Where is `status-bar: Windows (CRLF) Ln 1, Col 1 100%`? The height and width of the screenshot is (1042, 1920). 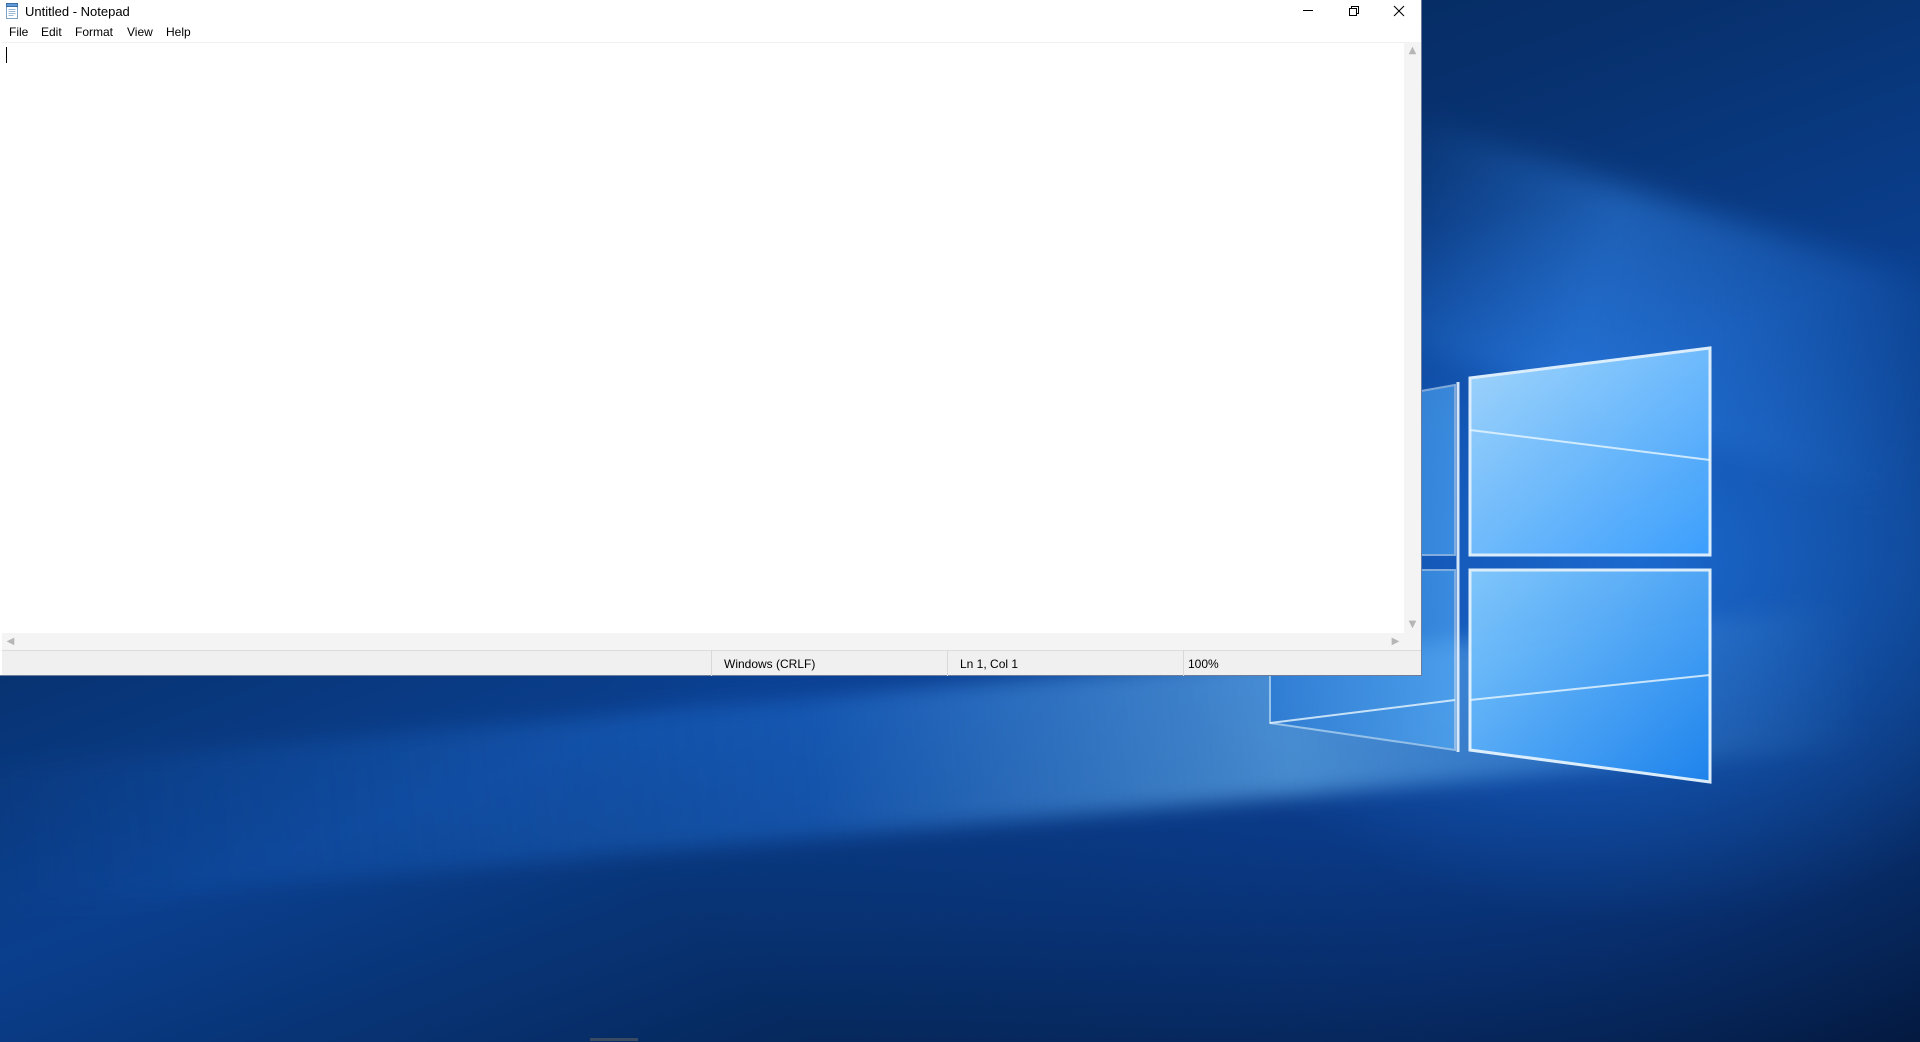
status-bar: Windows (CRLF) Ln 1, Col 1 100% is located at coordinates (711, 663).